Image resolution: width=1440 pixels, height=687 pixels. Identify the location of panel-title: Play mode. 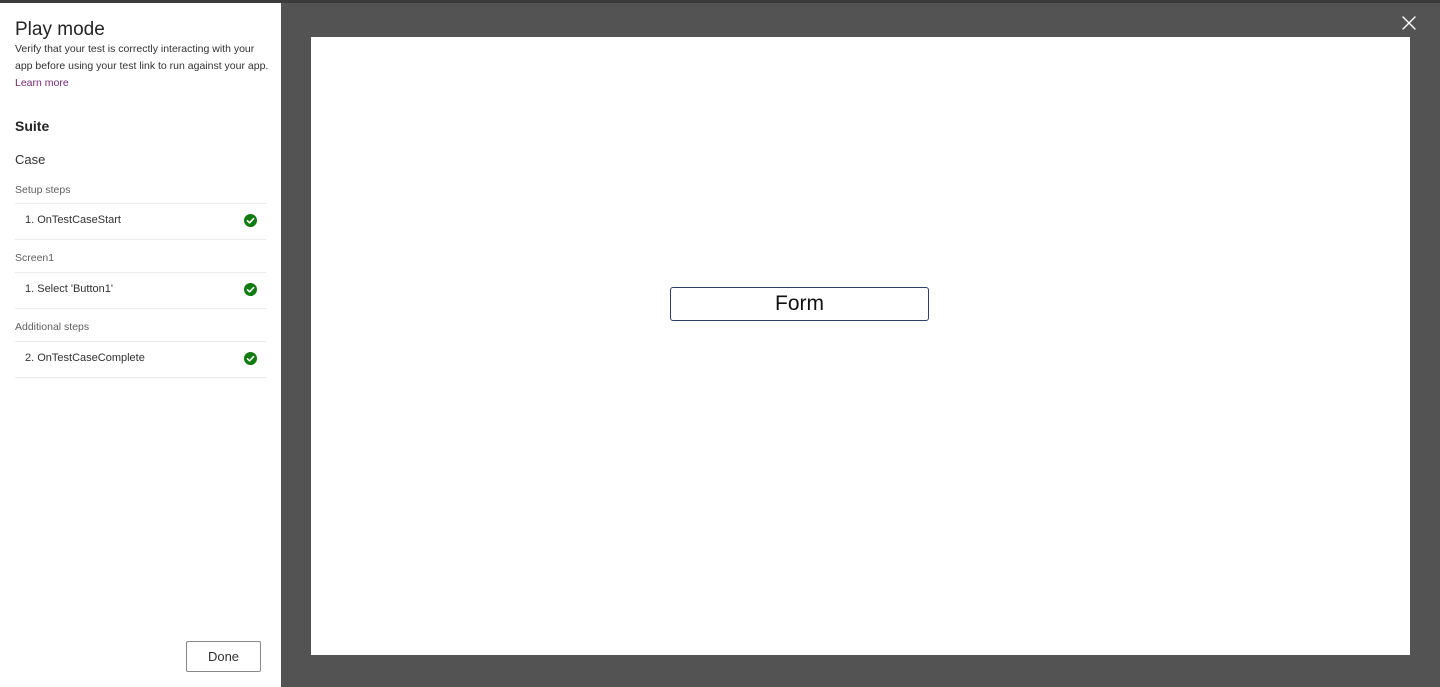
(60, 29).